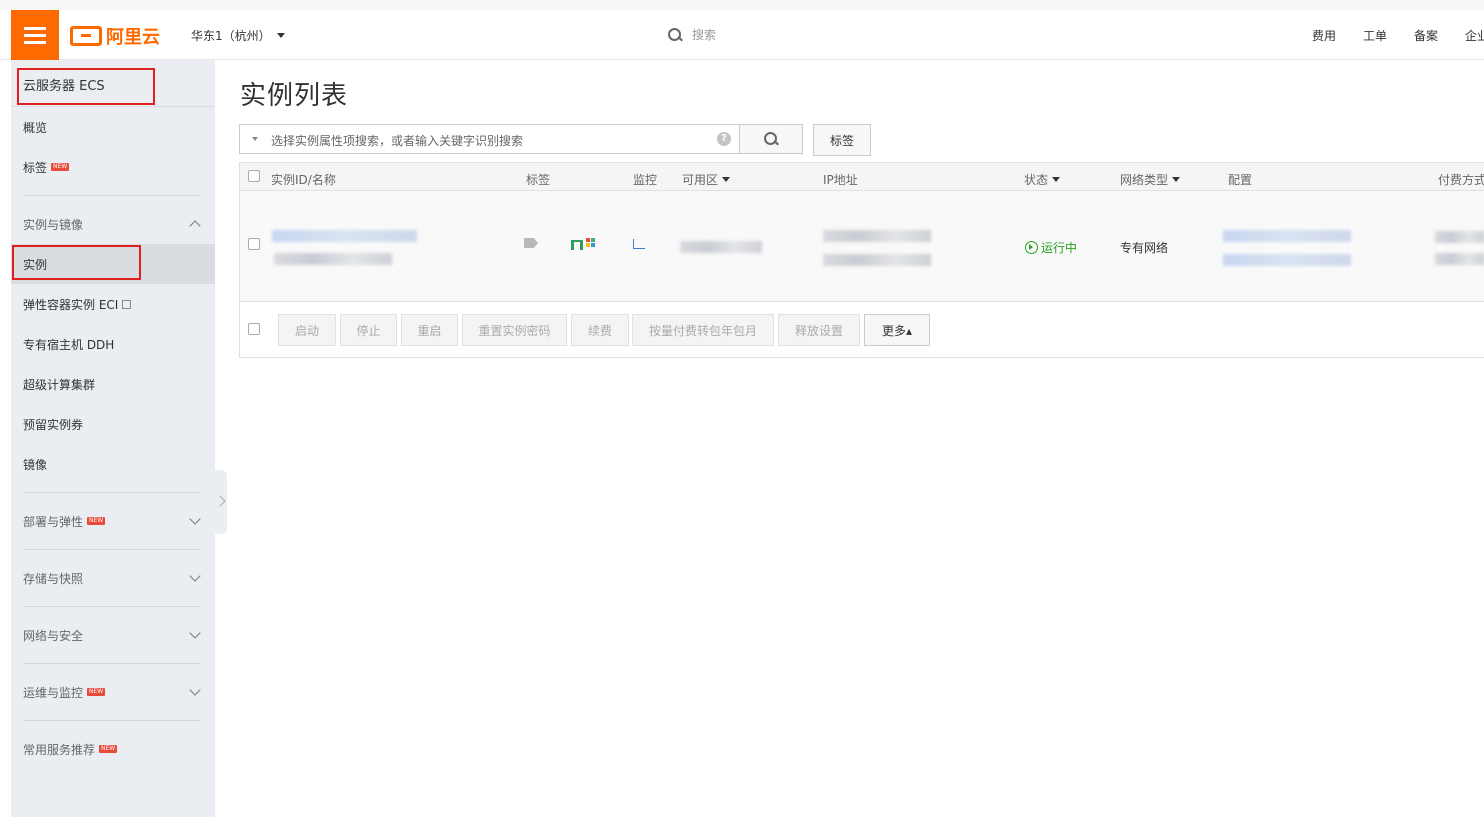  I want to click on stop-button: 停止, so click(368, 330).